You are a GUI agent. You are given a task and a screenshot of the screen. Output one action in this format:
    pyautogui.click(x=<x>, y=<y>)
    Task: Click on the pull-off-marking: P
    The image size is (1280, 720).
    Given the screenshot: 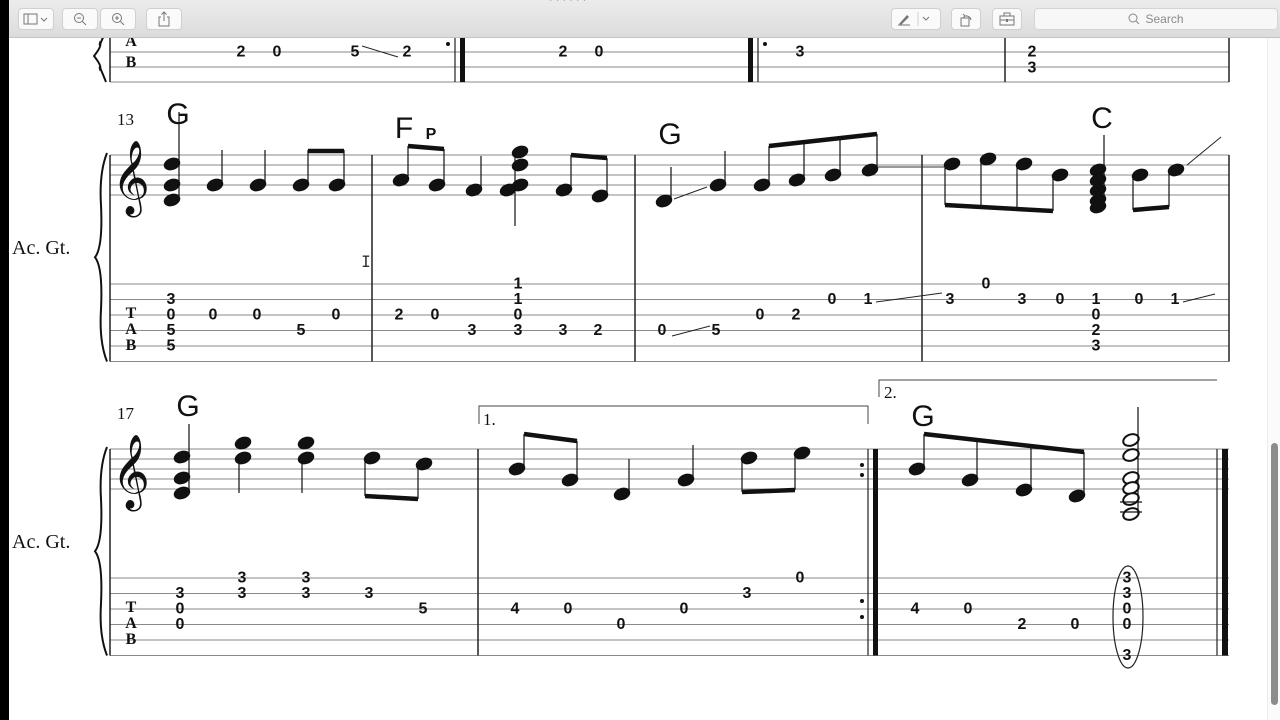 What is the action you would take?
    pyautogui.click(x=431, y=134)
    